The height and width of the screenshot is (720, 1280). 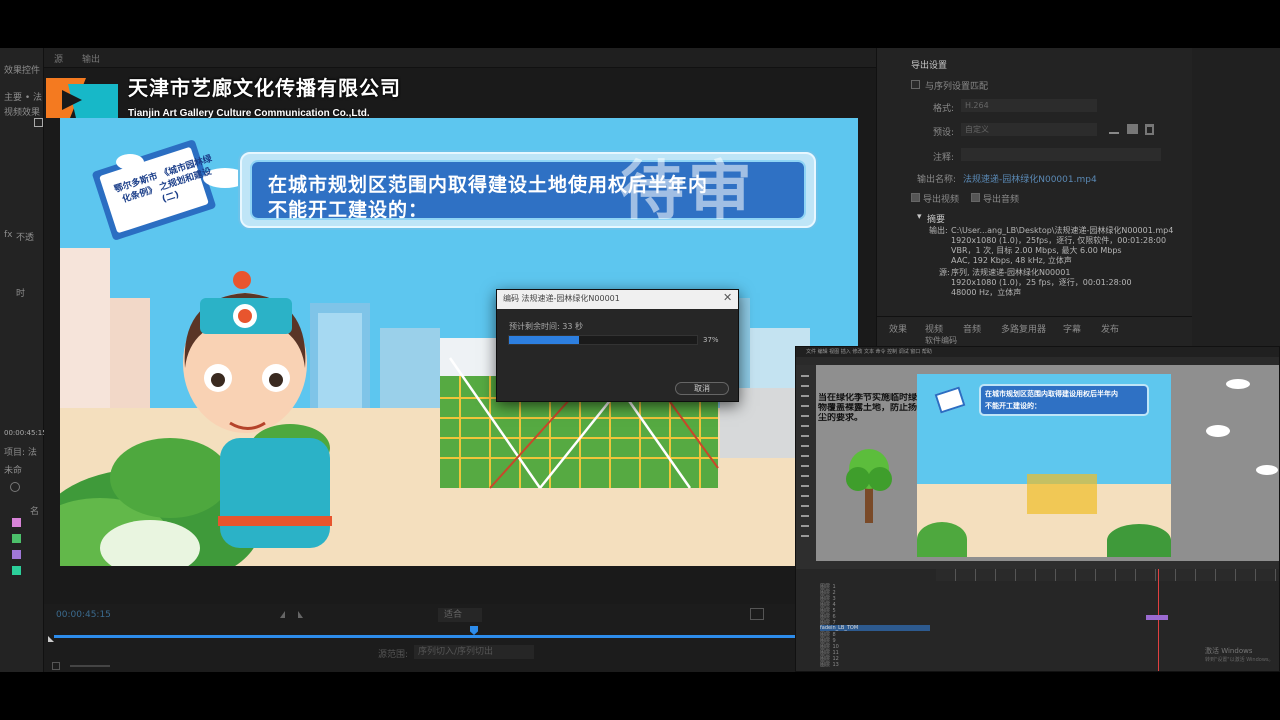 I want to click on format-label: 格式:, so click(x=944, y=109).